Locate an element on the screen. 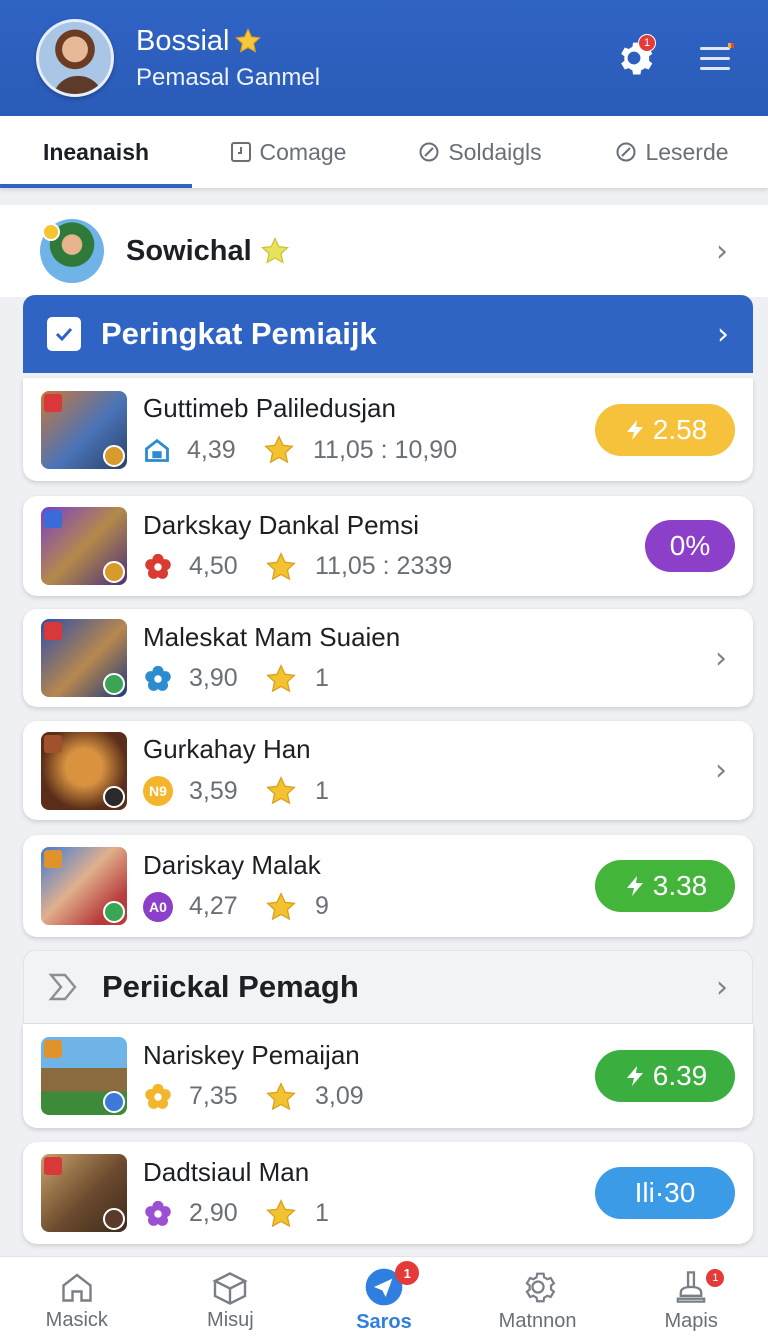 This screenshot has height=1344, width=768. pill-value: 3.38 is located at coordinates (680, 885).